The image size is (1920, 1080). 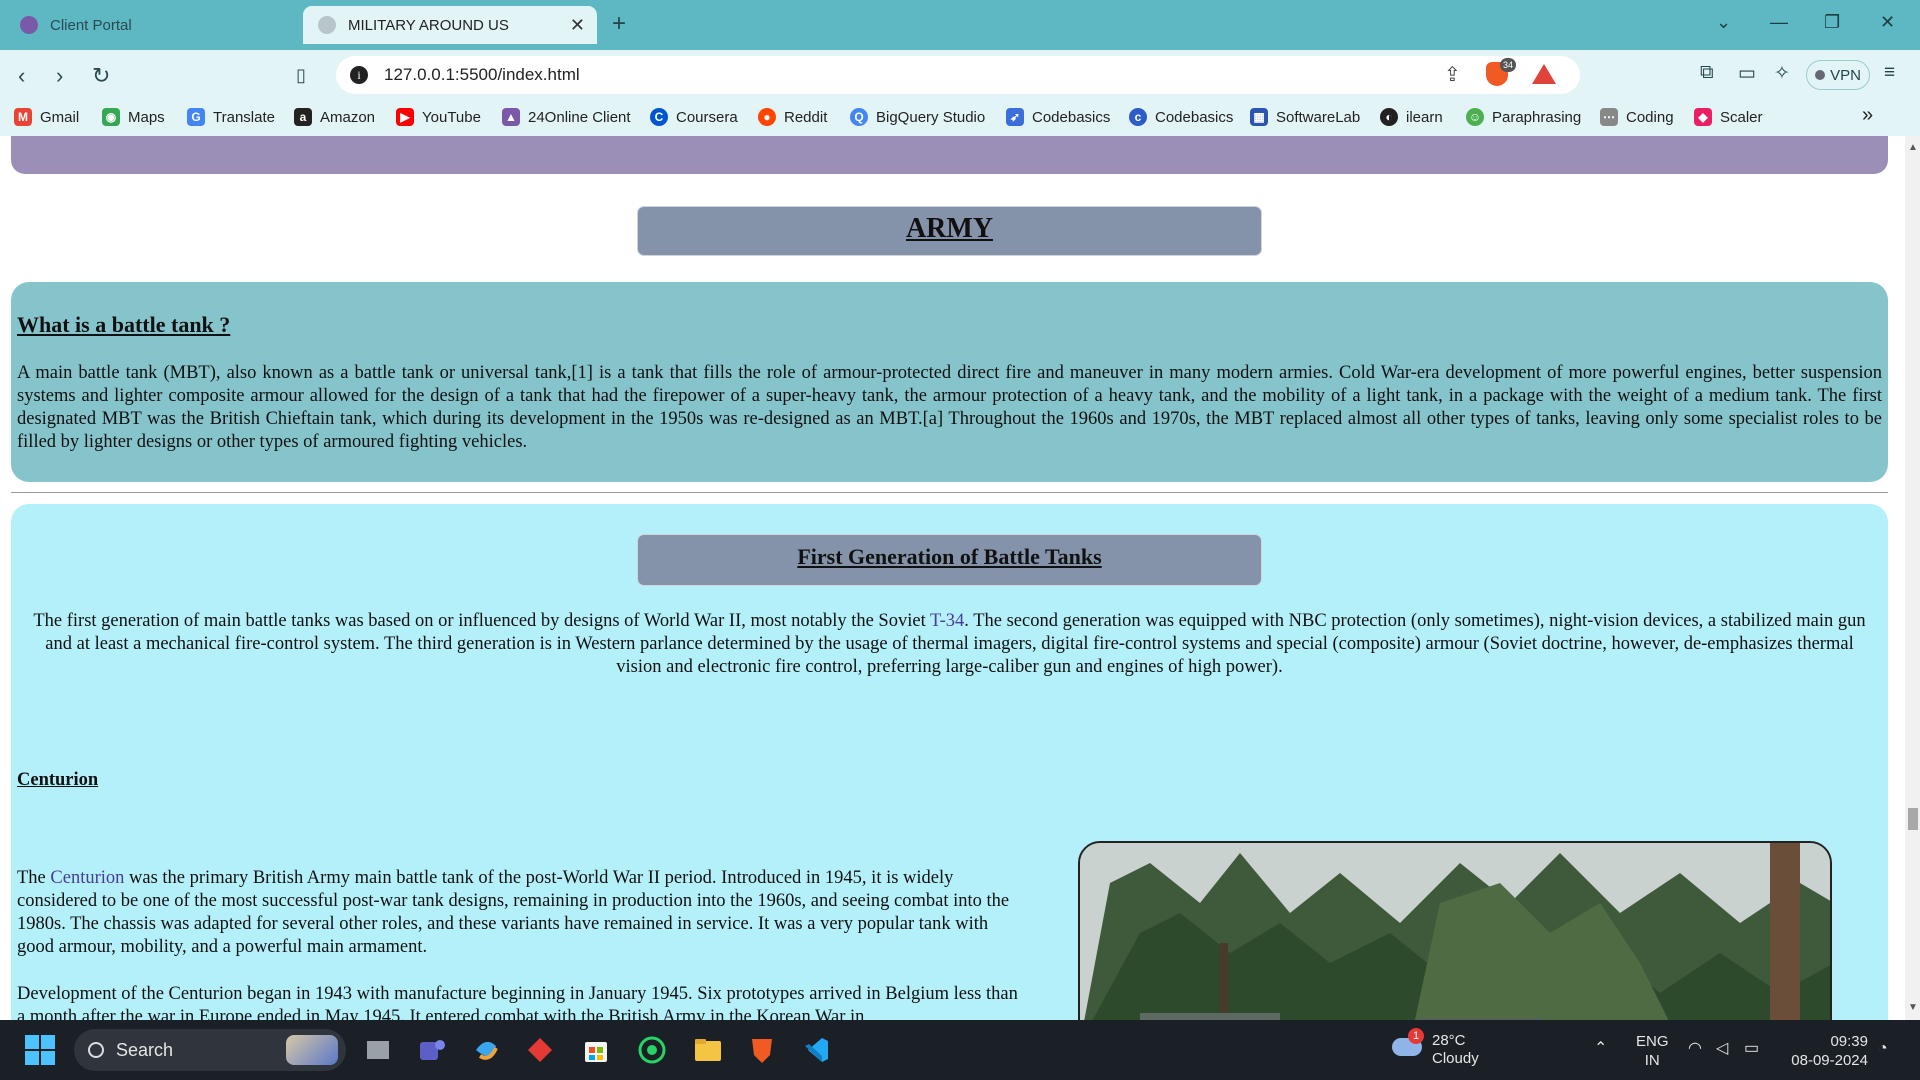 I want to click on header-banner, so click(x=949, y=155).